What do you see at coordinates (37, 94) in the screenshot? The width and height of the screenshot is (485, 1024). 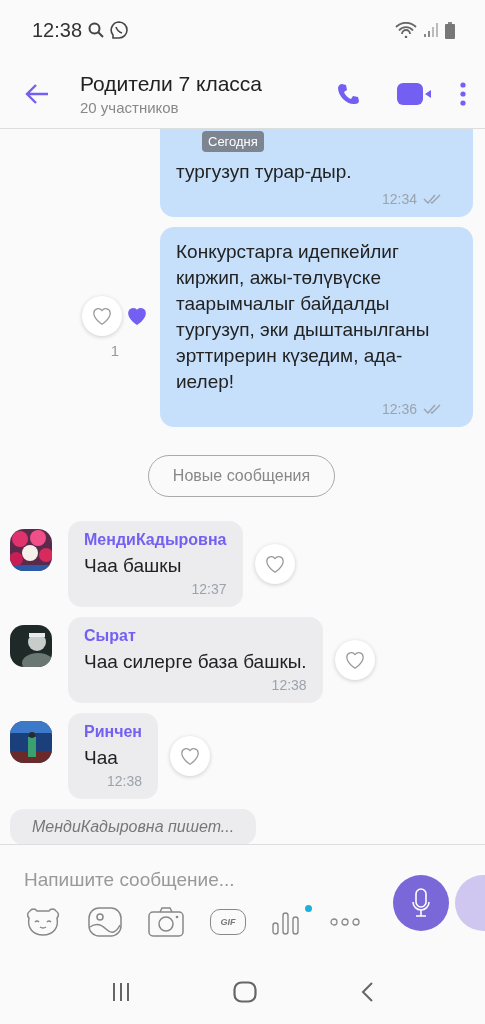 I see `back-button` at bounding box center [37, 94].